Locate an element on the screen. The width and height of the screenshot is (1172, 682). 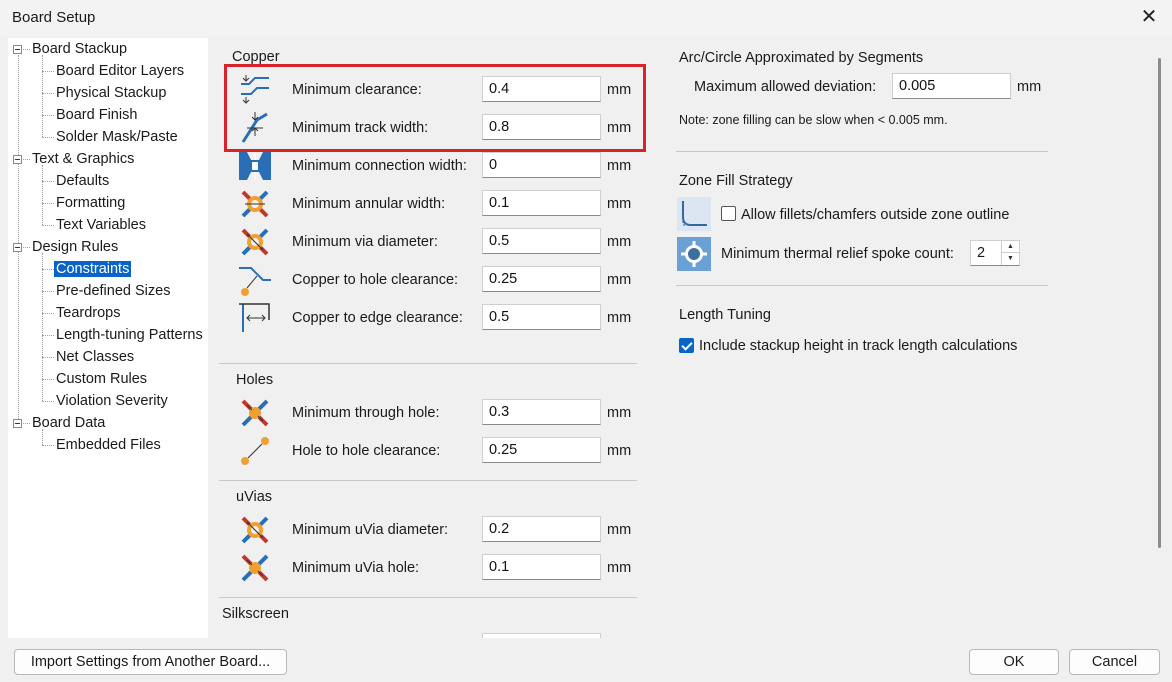
tree-item-solder-mask-paste: Solder Mask/Paste is located at coordinates (117, 137).